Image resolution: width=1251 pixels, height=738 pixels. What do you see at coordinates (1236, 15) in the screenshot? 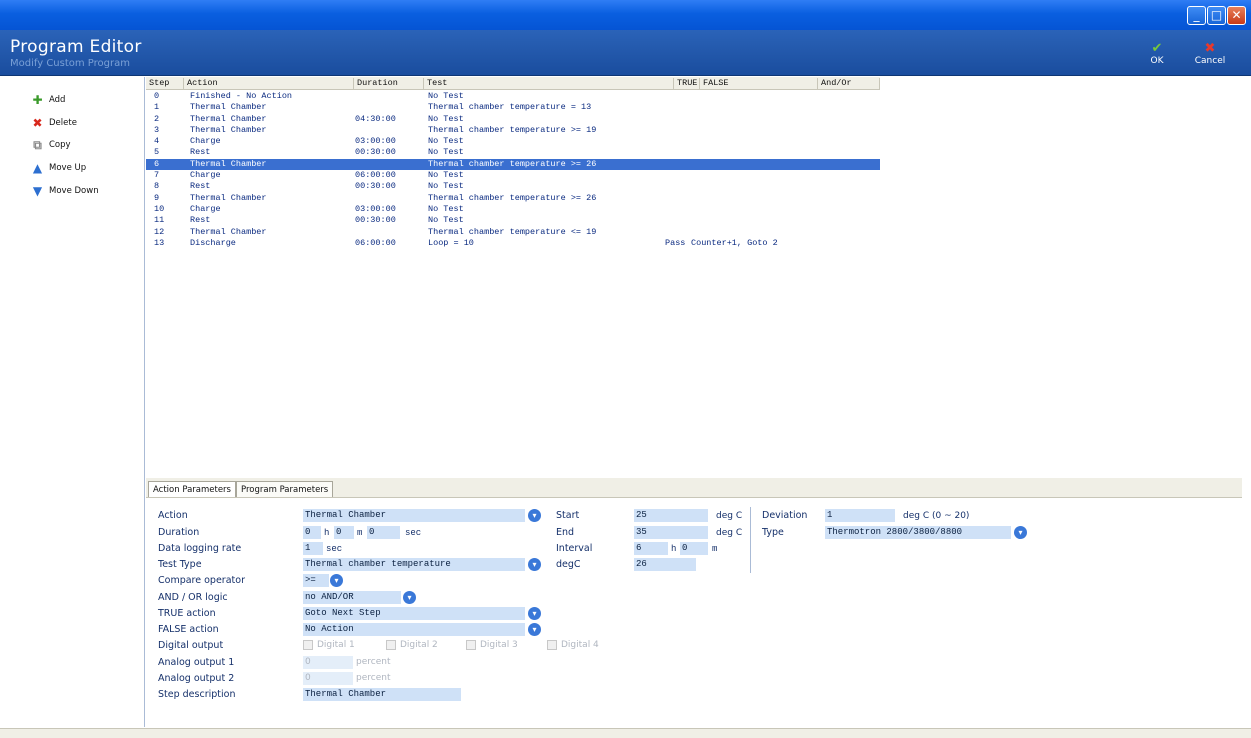
I see `close-button: ✕` at bounding box center [1236, 15].